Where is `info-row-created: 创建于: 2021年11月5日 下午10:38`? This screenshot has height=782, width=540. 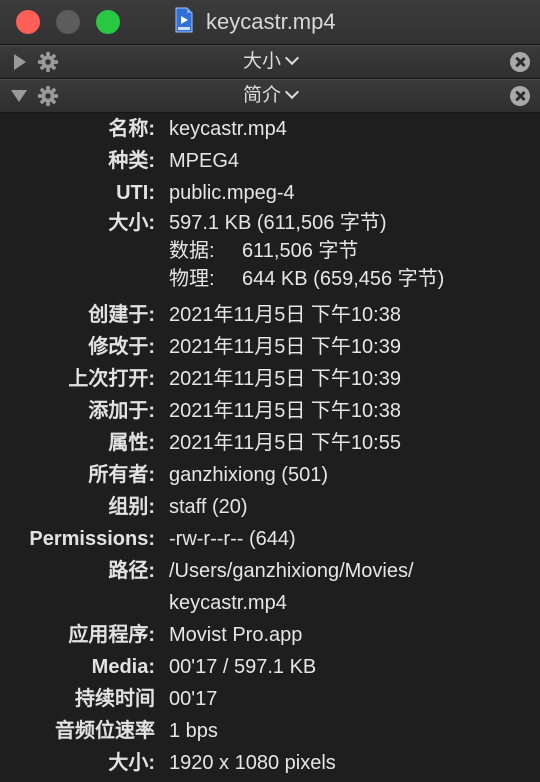 info-row-created: 创建于: 2021年11月5日 下午10:38 is located at coordinates (270, 315).